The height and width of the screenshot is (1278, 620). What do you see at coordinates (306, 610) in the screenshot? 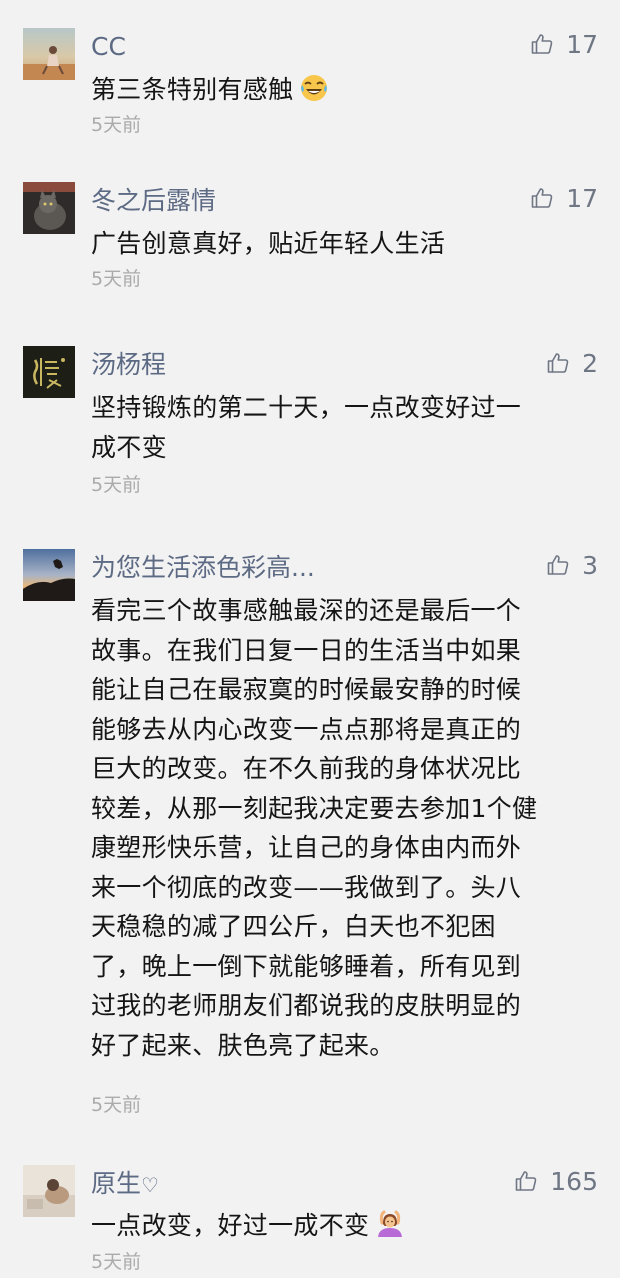
I see `comment-line: 看完三个故事感触最深的还是最后一个` at bounding box center [306, 610].